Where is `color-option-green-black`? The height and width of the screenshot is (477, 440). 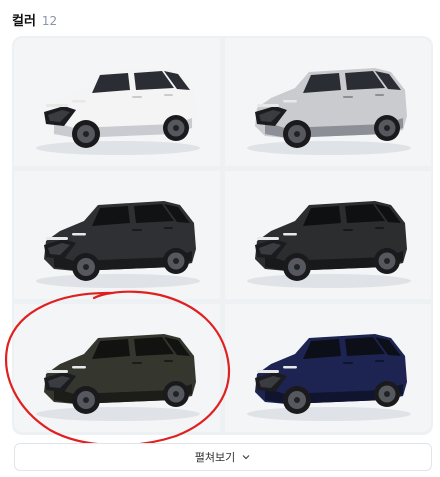
color-option-green-black is located at coordinates (117, 368).